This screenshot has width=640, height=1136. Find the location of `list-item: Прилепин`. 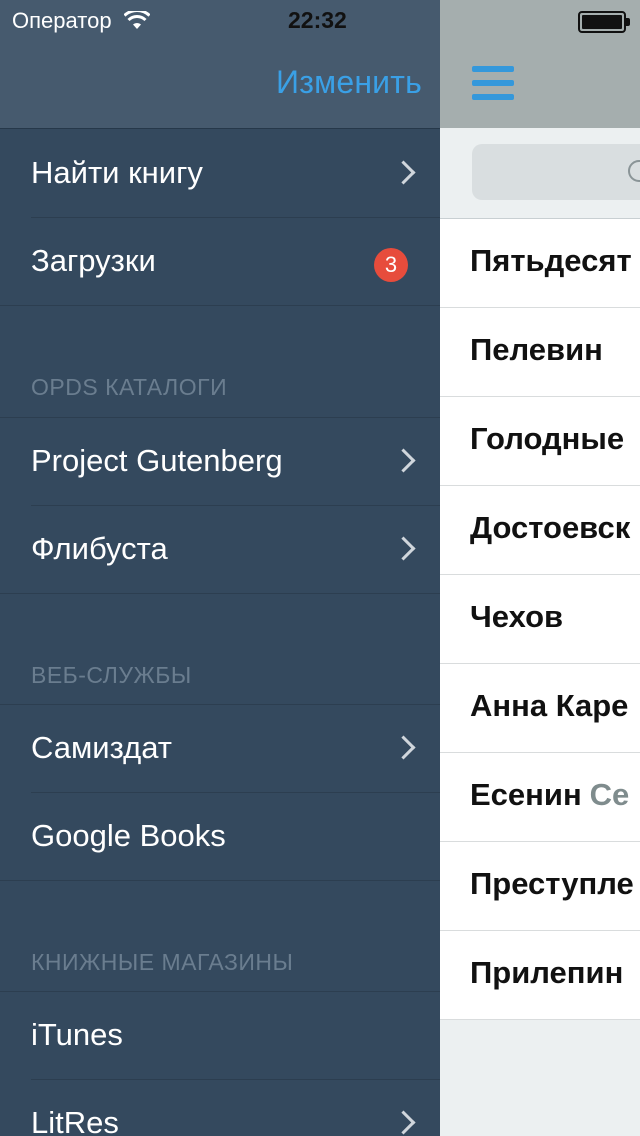

list-item: Прилепин is located at coordinates (540, 975).